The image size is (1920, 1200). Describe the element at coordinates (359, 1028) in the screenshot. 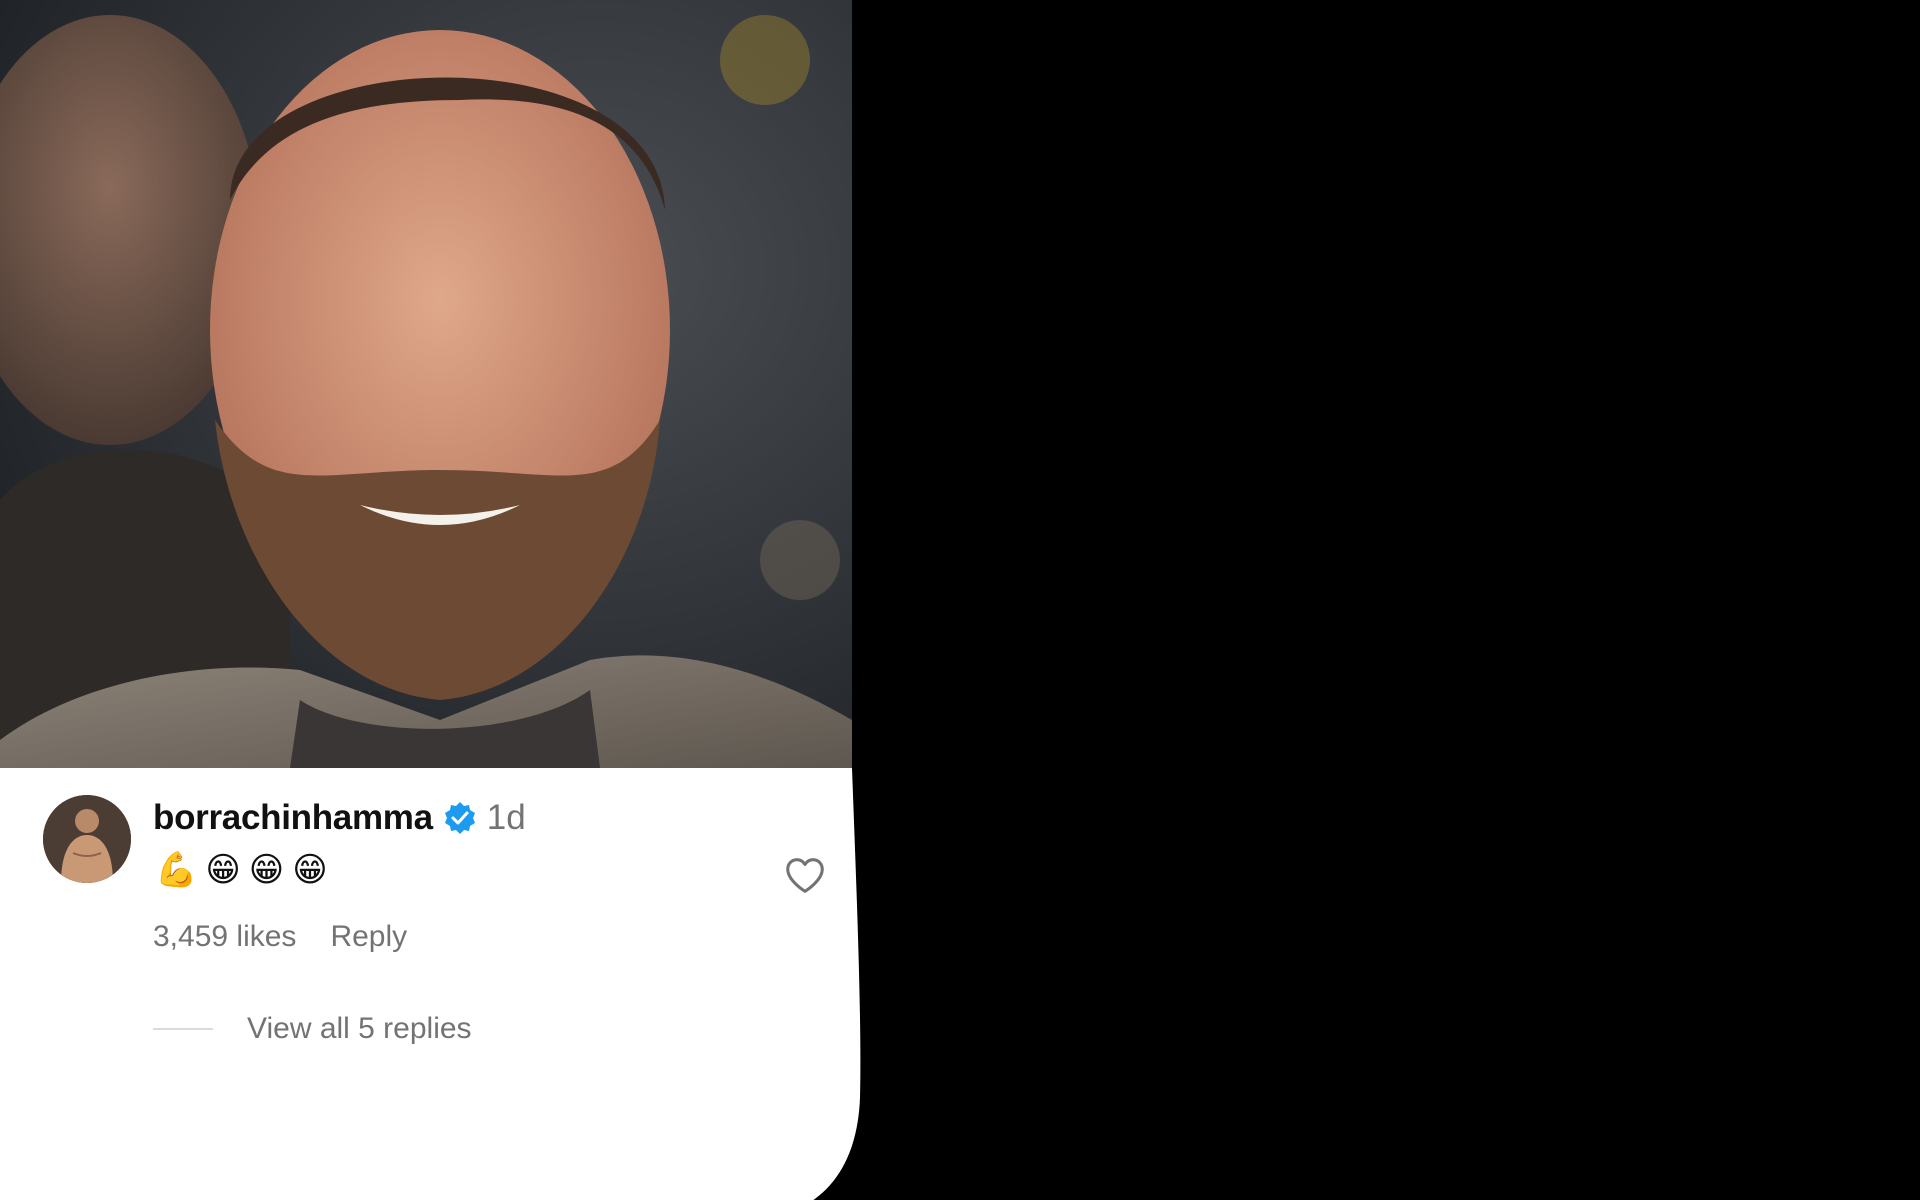

I see `view-replies-label: View all 5 replies` at that location.